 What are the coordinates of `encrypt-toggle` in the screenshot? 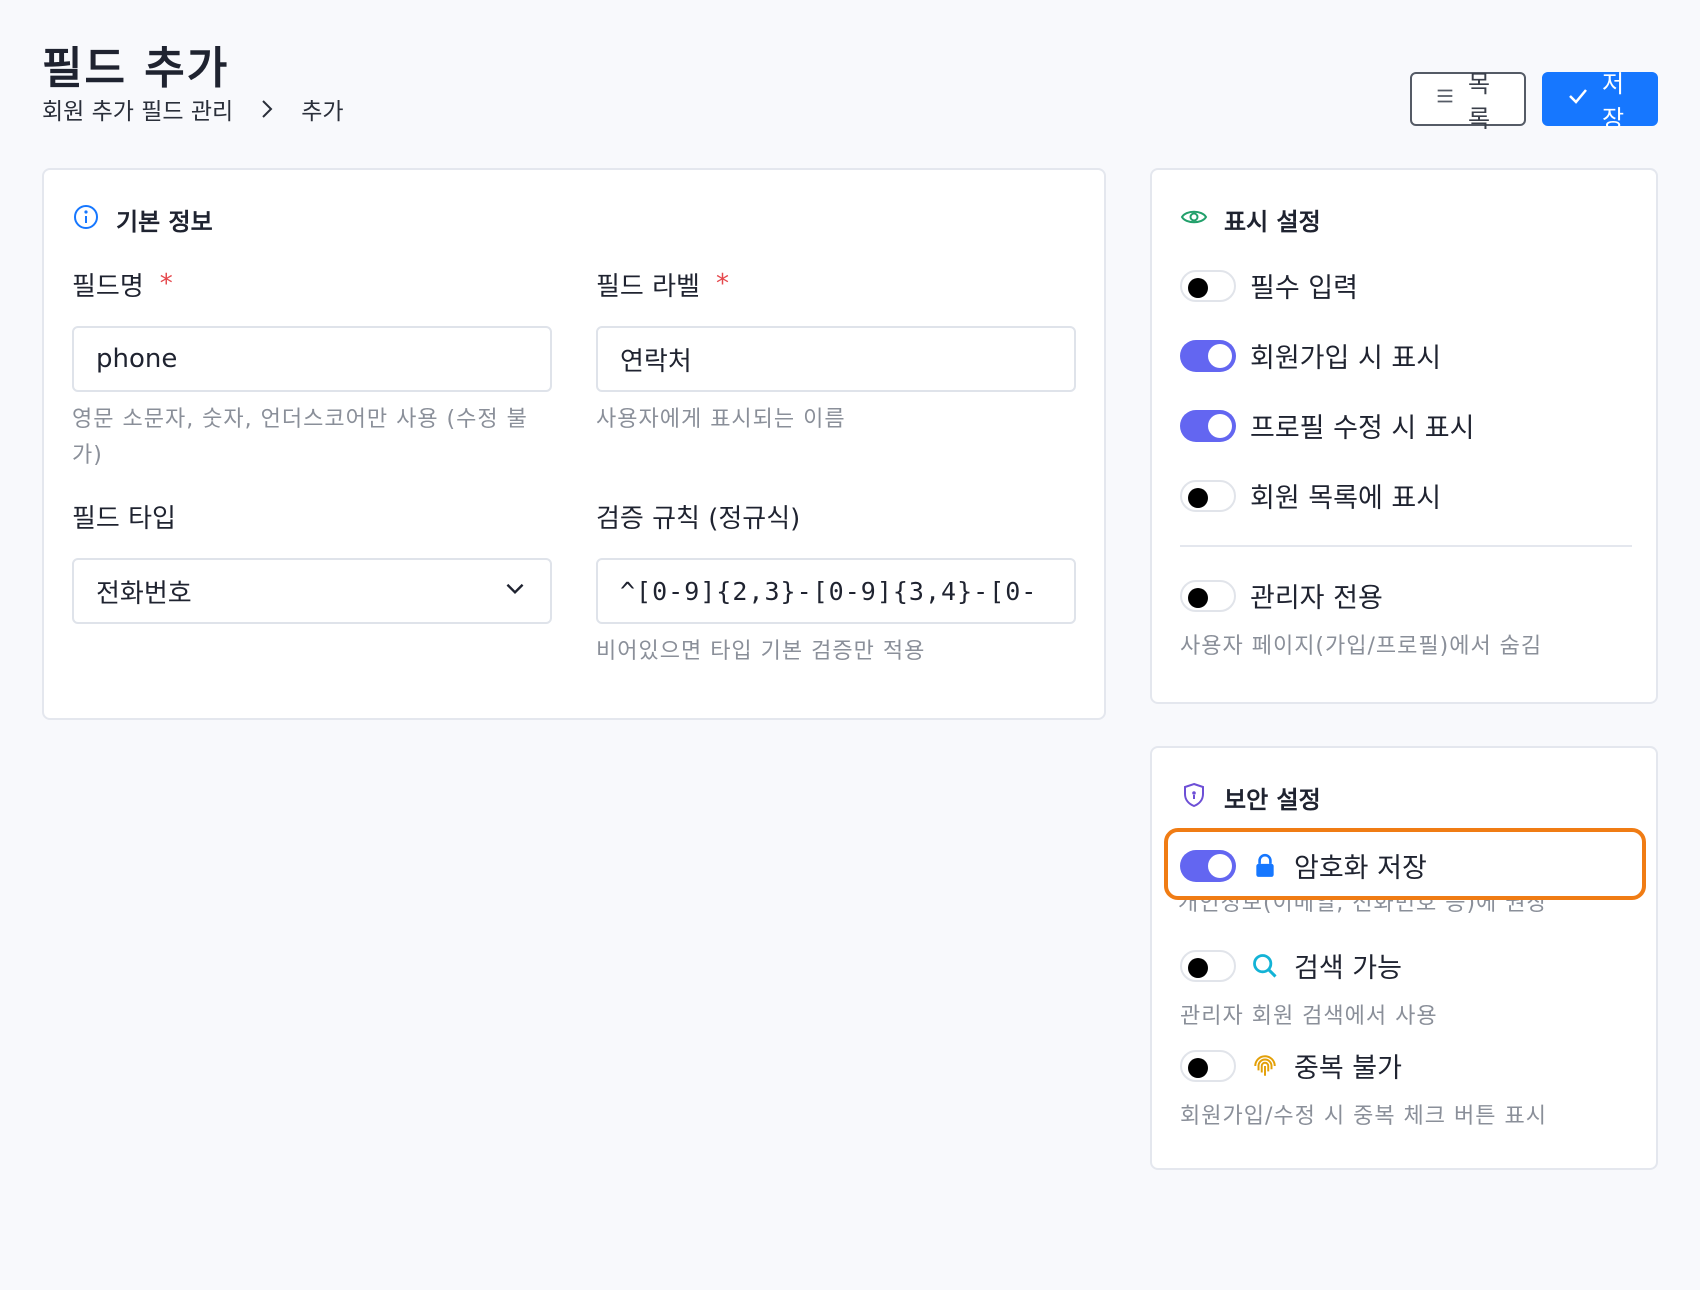 It's located at (1208, 865).